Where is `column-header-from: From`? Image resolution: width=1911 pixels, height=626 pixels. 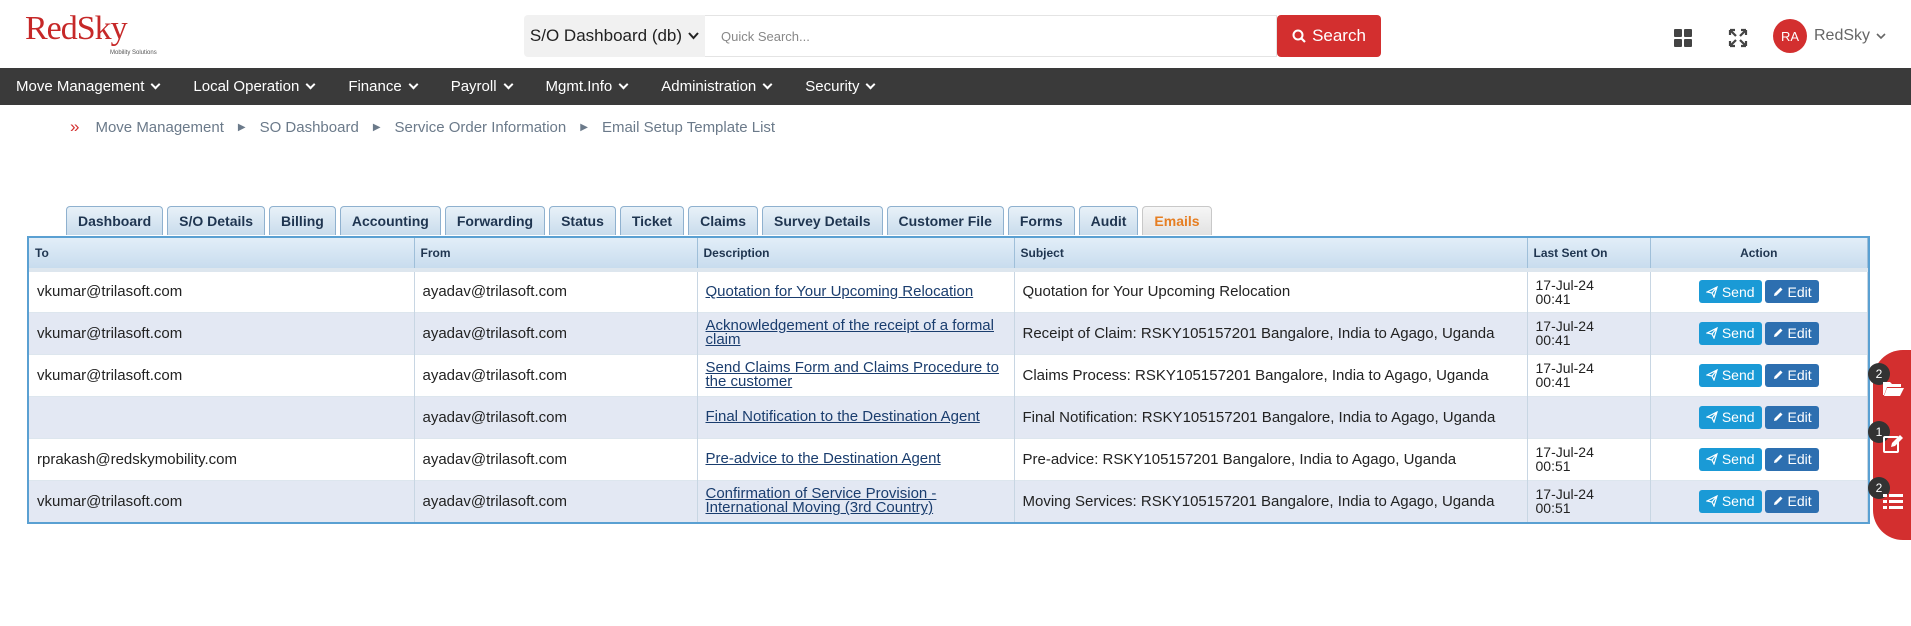
column-header-from: From is located at coordinates (556, 254).